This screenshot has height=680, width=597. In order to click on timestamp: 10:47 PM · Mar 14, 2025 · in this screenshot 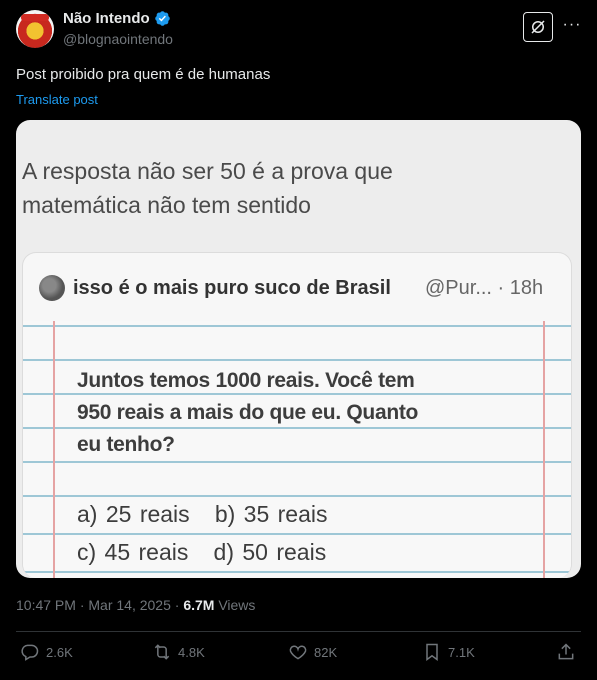, I will do `click(99, 605)`.